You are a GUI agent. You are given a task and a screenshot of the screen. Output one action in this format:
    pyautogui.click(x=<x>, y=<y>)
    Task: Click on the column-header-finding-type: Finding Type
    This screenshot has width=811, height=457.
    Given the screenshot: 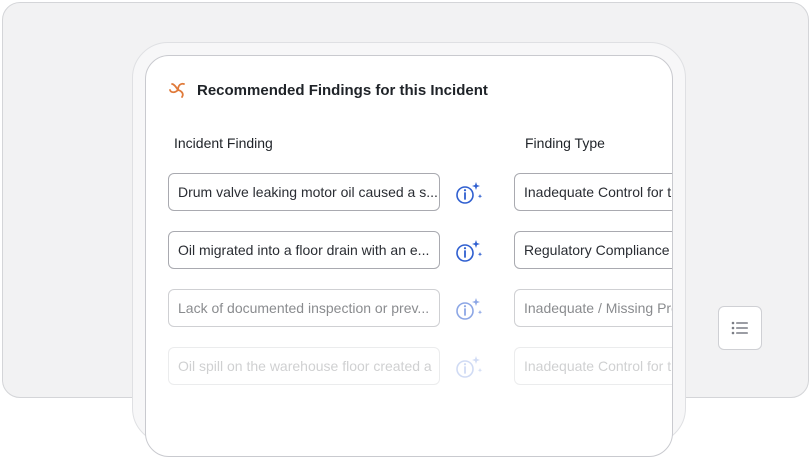 What is the action you would take?
    pyautogui.click(x=565, y=143)
    